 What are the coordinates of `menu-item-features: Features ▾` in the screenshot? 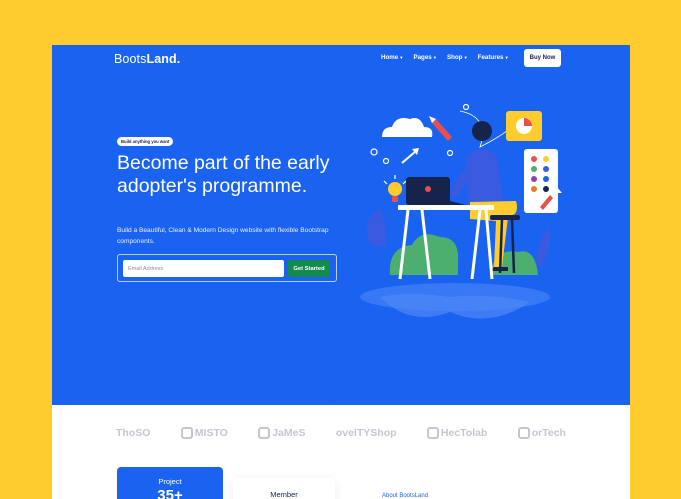 It's located at (493, 57).